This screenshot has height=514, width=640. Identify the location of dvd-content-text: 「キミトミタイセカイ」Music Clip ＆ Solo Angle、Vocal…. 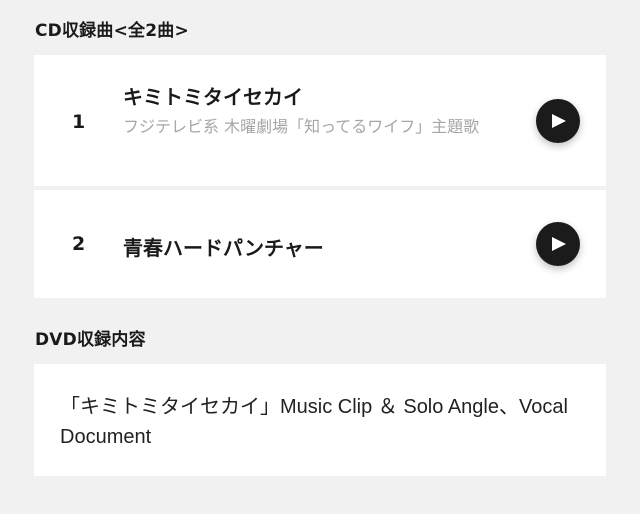
(314, 422).